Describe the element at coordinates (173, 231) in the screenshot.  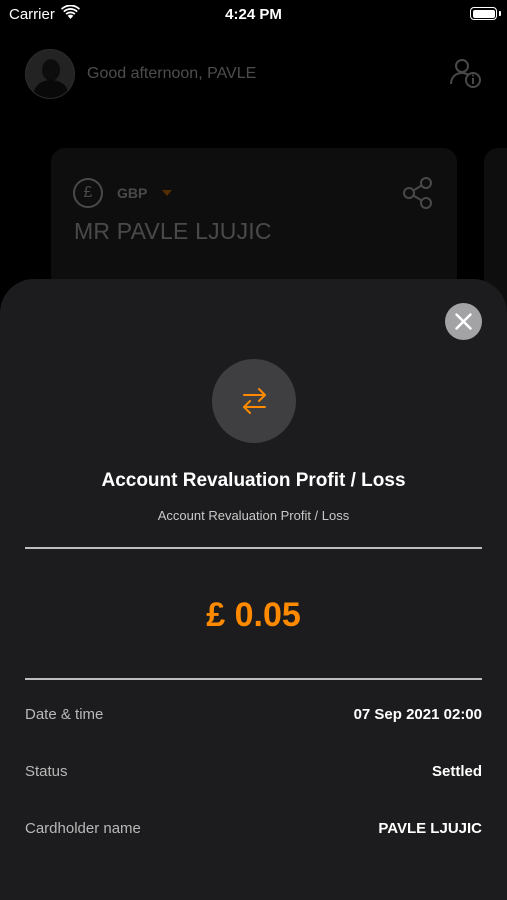
I see `card-holder-name: MR PAVLE LJUJIC` at that location.